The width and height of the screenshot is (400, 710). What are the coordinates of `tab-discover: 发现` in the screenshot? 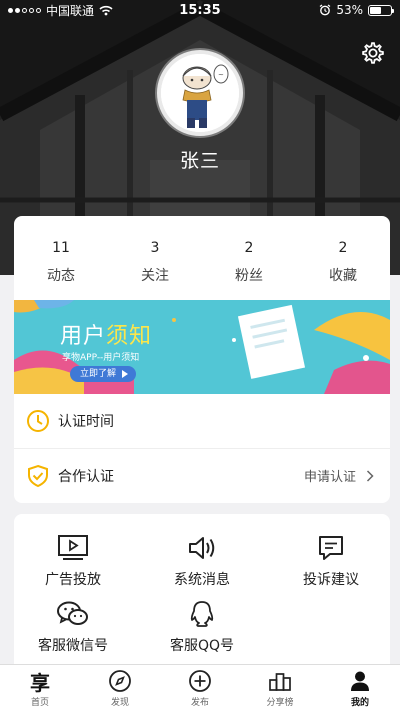 It's located at (120, 687).